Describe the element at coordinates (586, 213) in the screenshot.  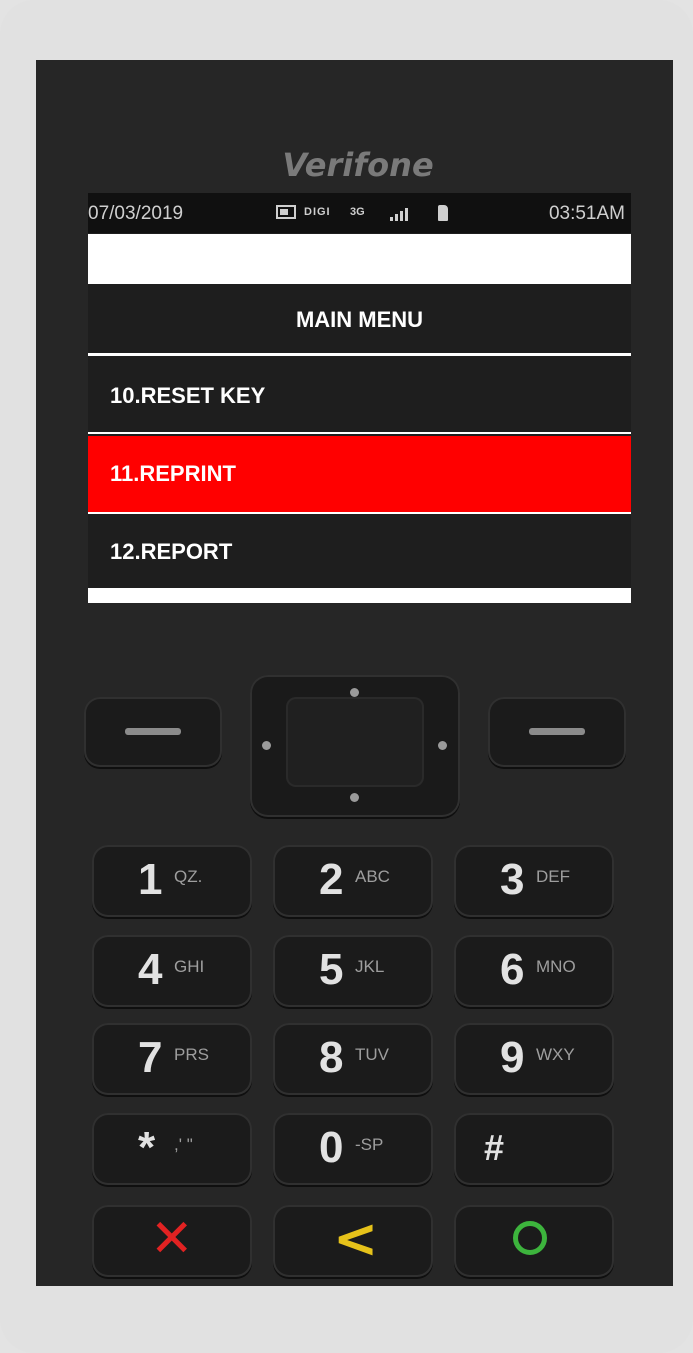
I see `status-time: 03:51AM` at that location.